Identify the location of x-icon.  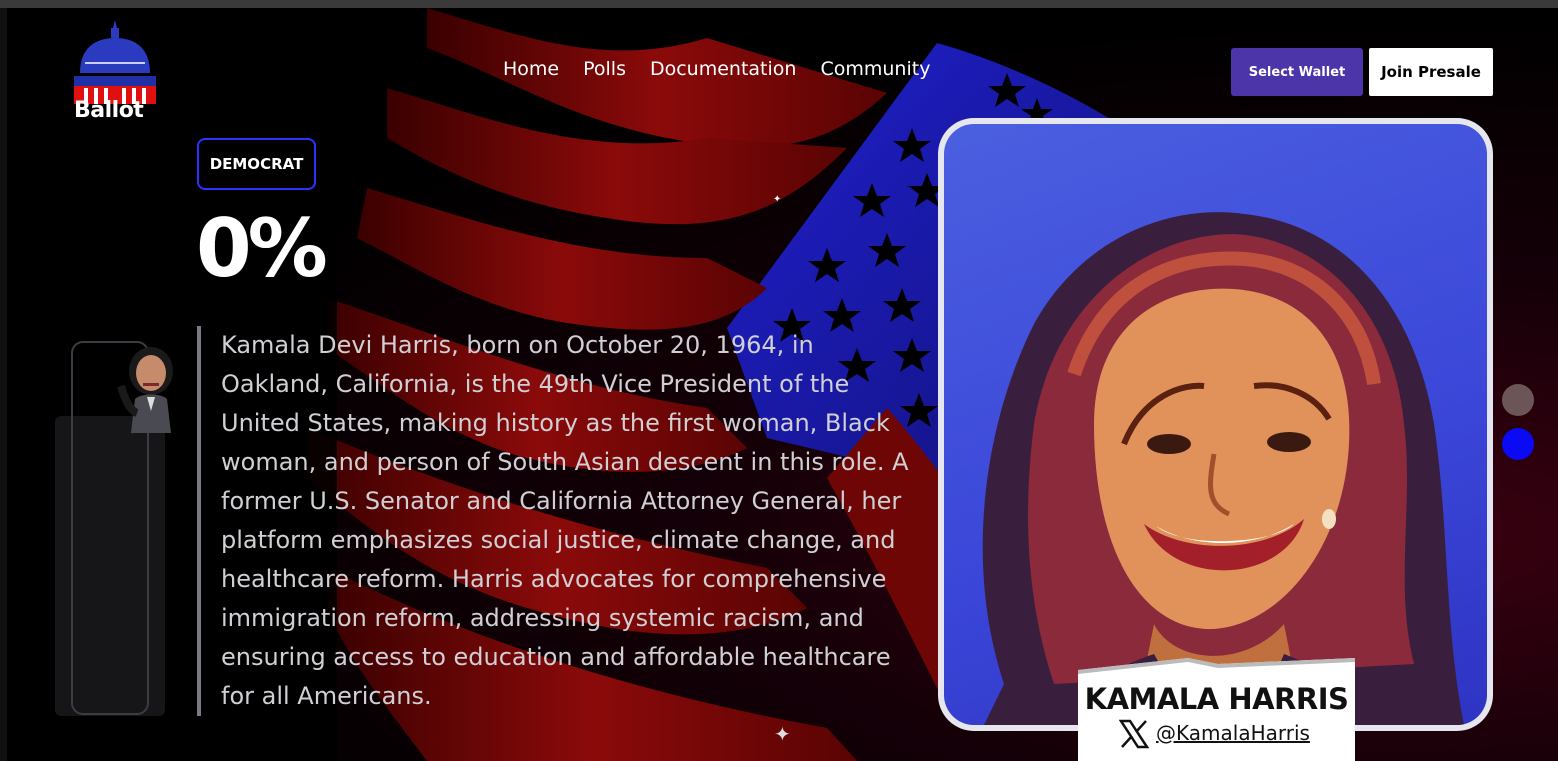
(1134, 734).